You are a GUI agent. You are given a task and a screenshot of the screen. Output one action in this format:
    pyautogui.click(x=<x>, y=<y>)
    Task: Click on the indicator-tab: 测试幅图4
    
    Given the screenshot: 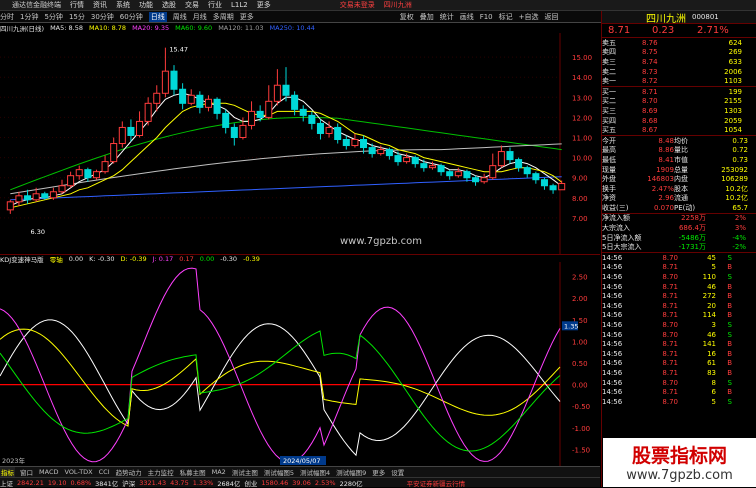 What is the action you would take?
    pyautogui.click(x=315, y=472)
    